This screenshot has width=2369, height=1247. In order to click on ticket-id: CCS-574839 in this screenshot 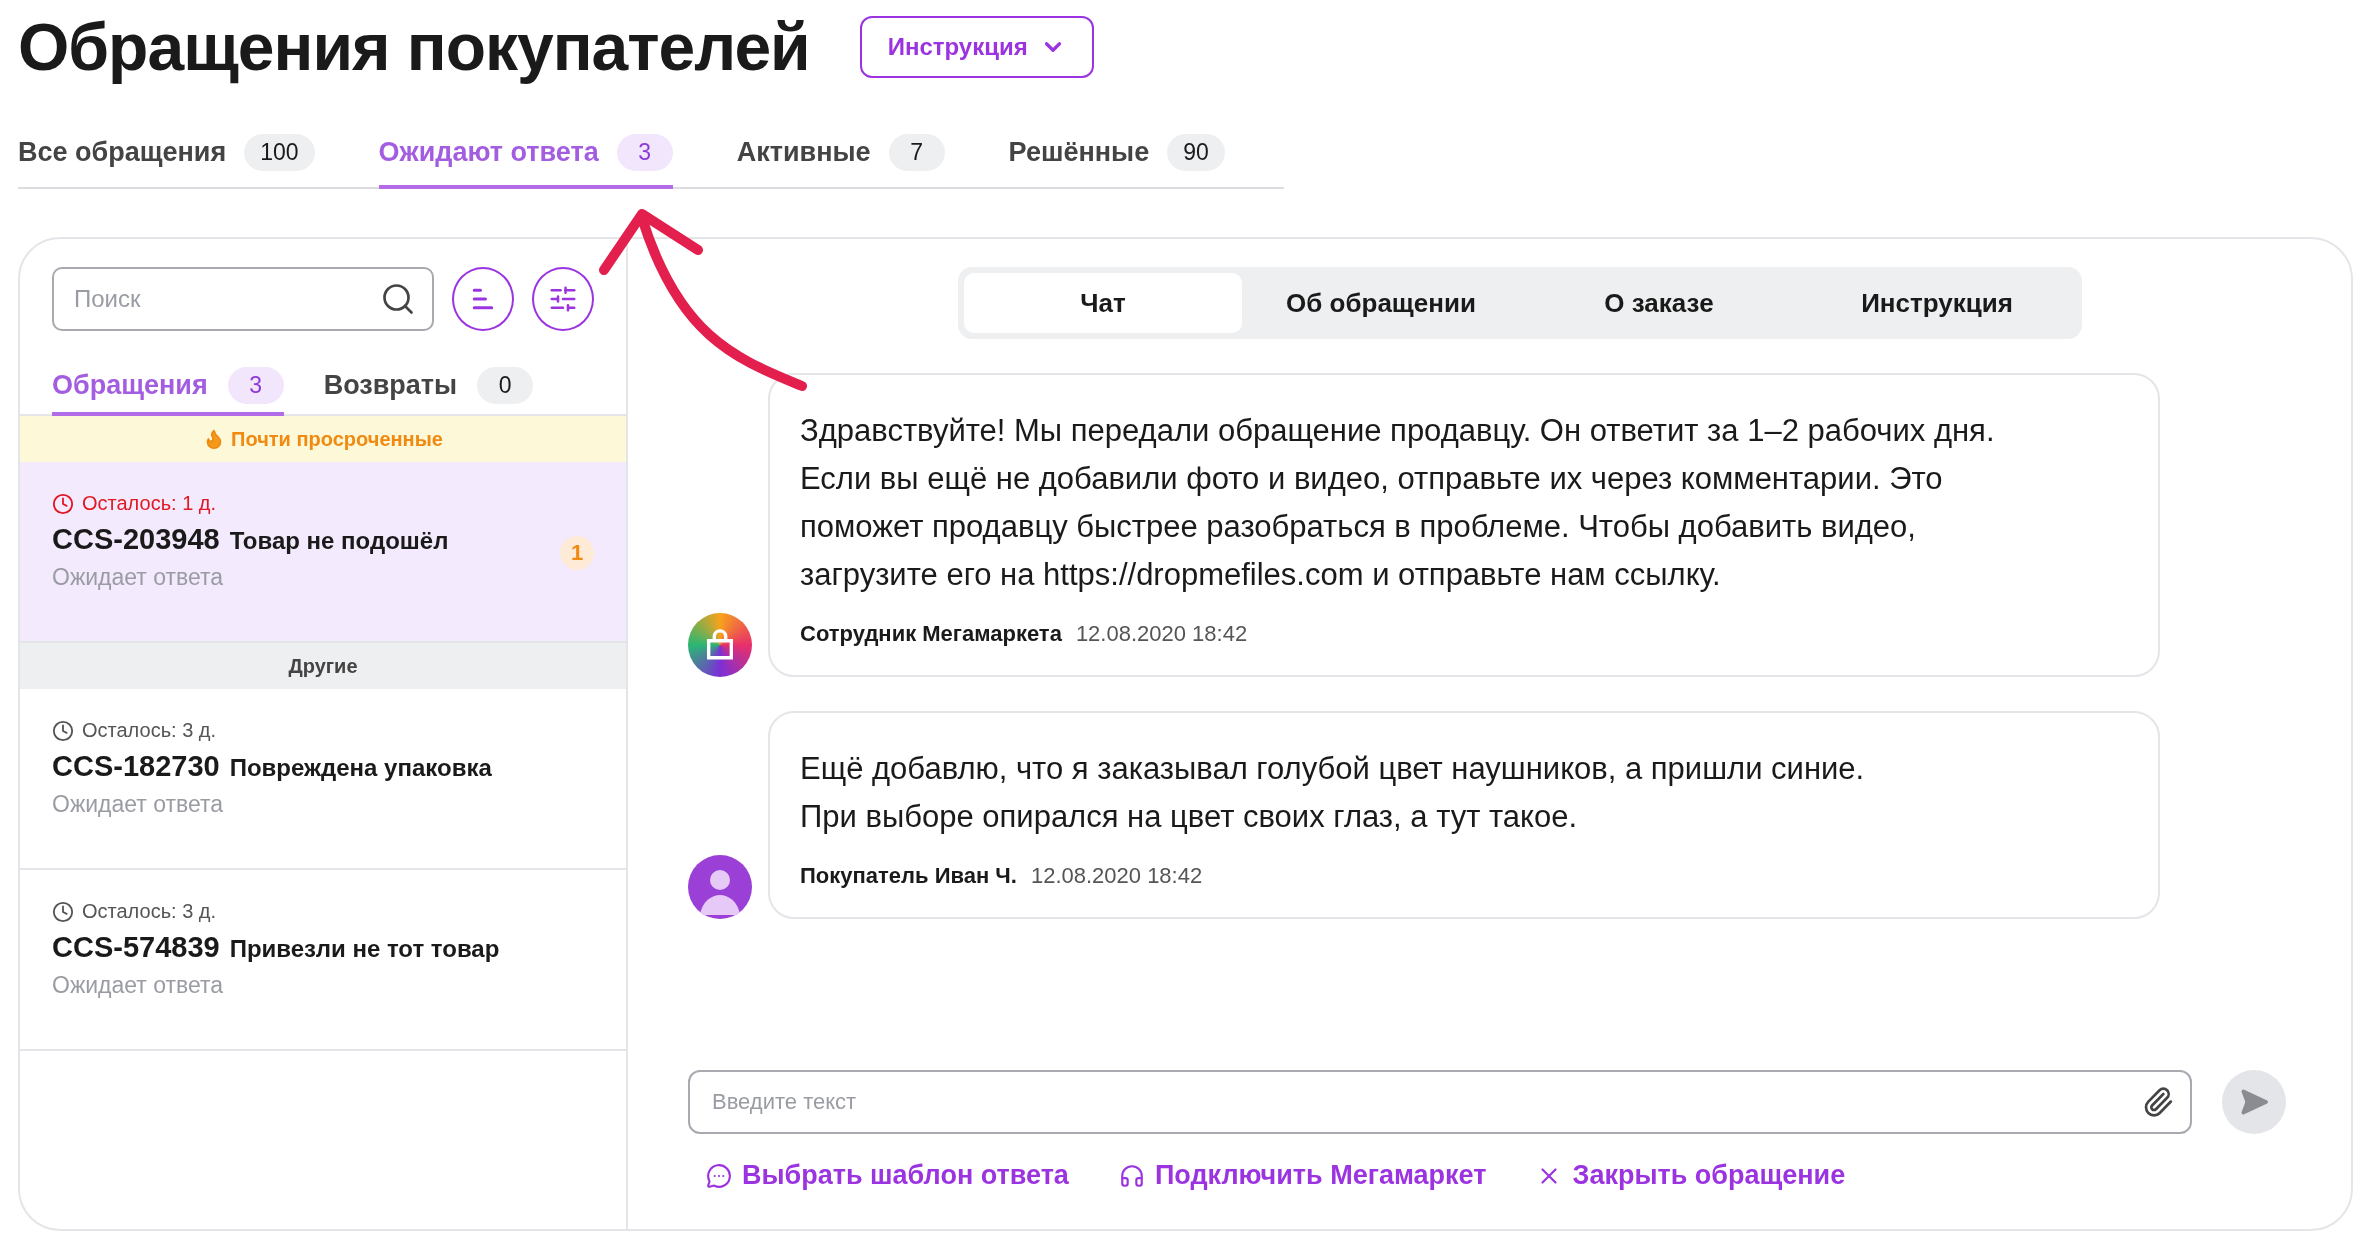, I will do `click(136, 947)`.